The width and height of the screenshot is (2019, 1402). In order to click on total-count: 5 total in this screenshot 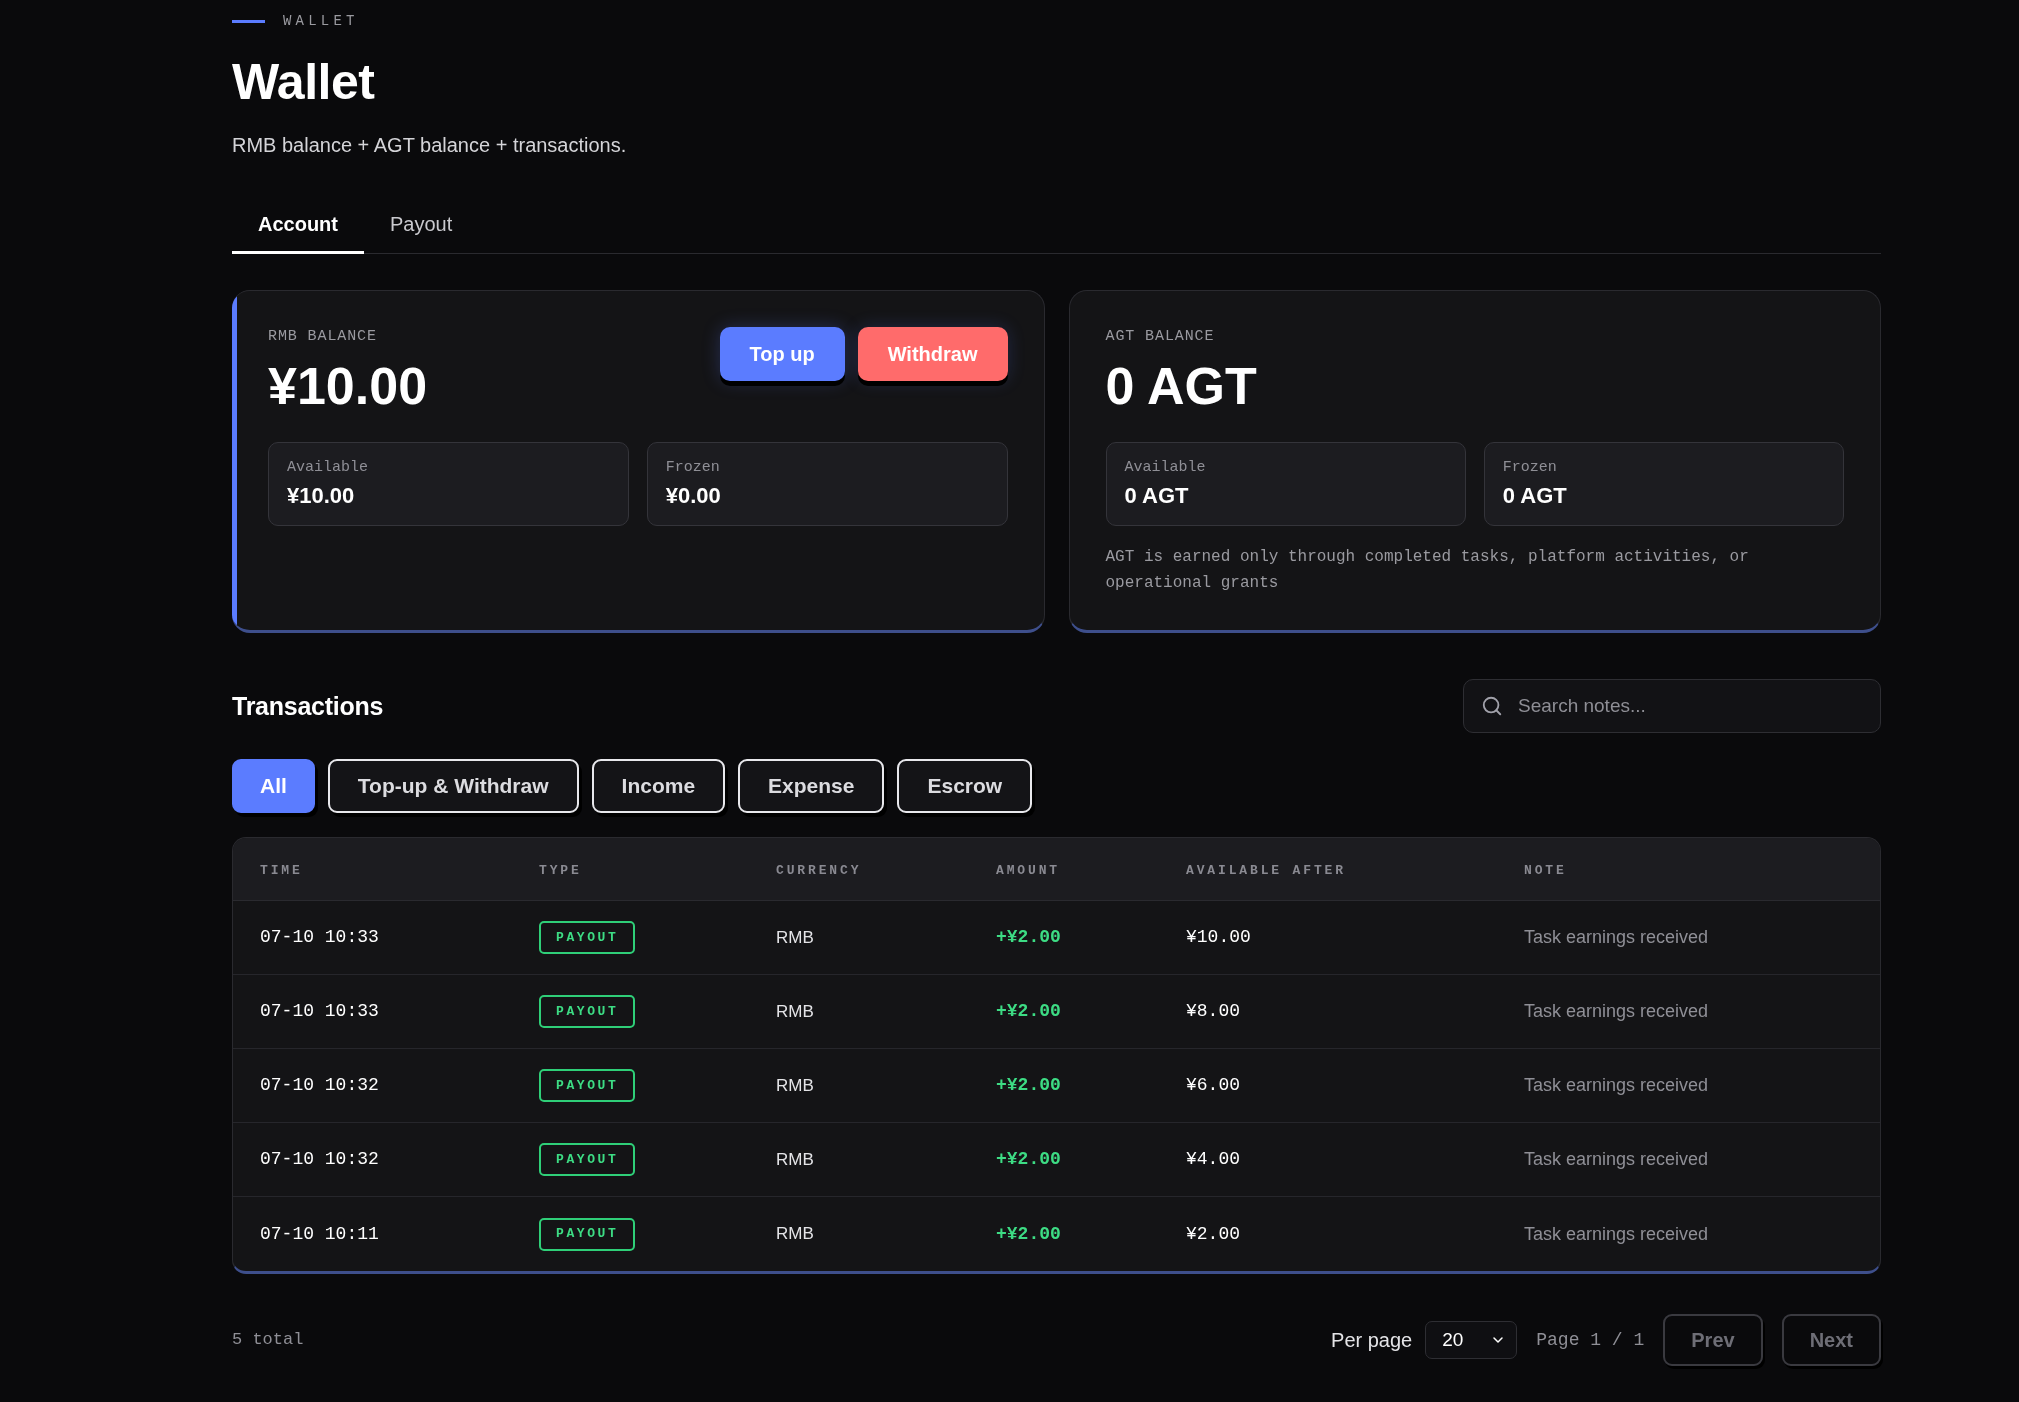, I will do `click(268, 1340)`.